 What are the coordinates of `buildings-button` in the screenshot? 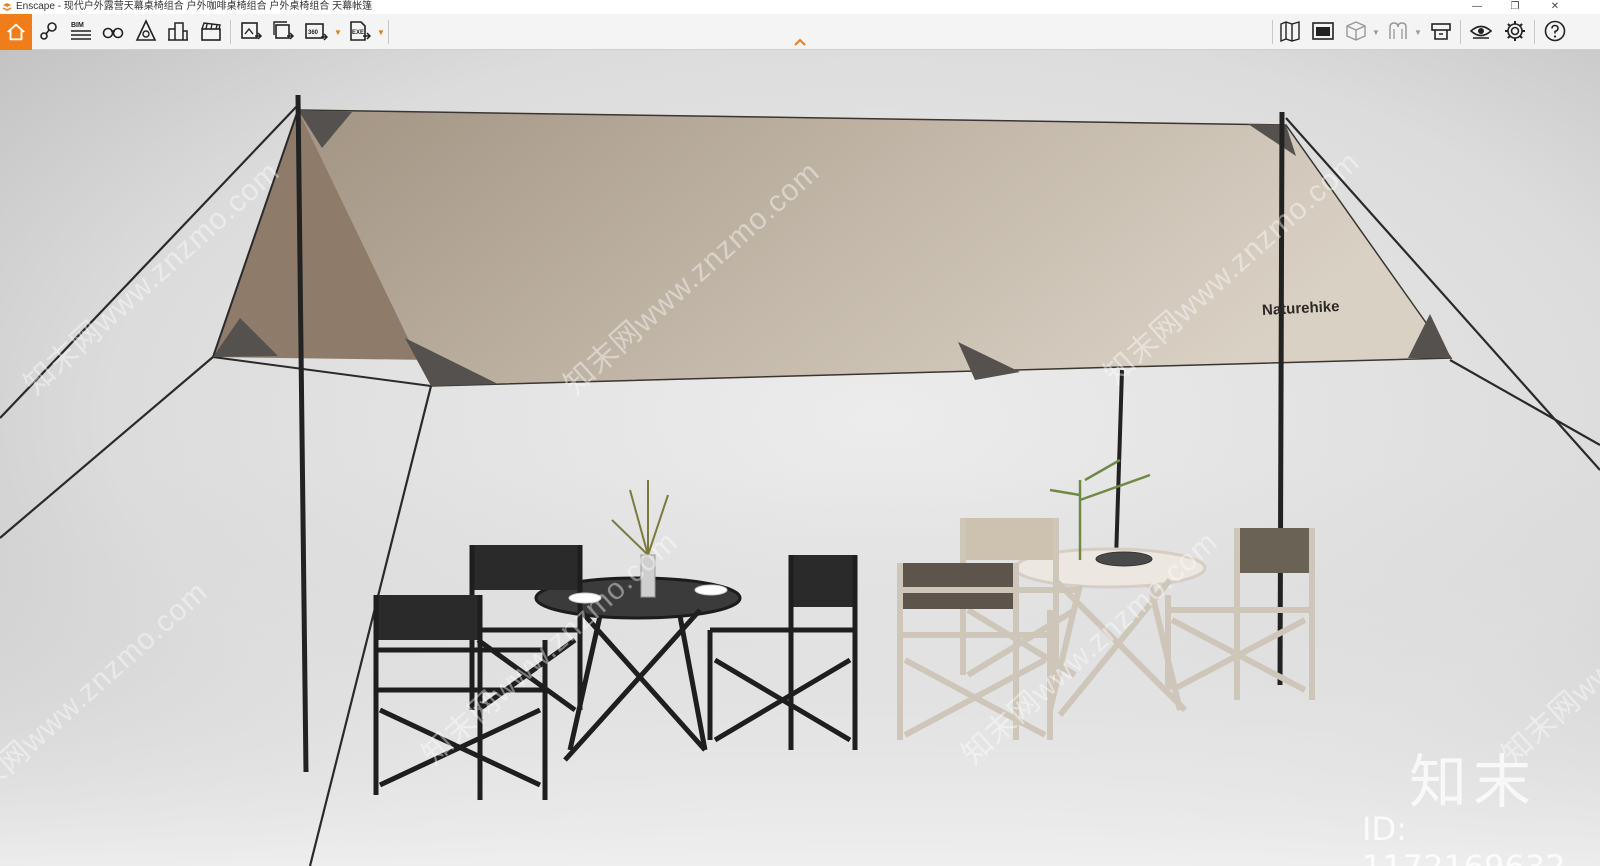 It's located at (178, 31).